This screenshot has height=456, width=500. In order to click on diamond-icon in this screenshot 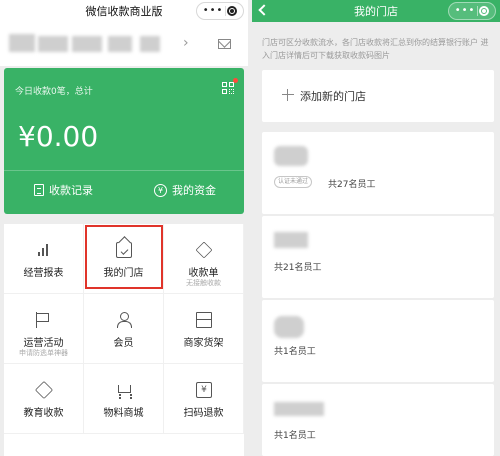, I will do `click(44, 390)`.